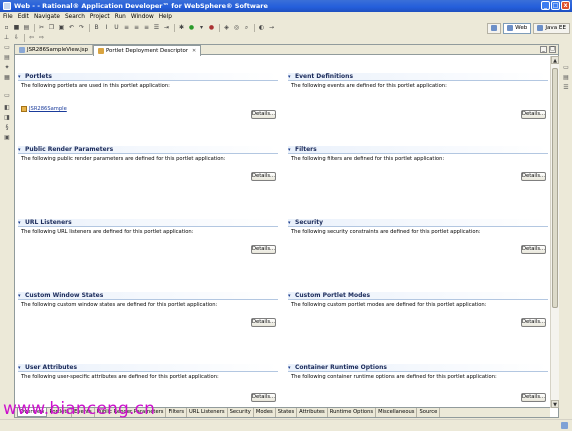 This screenshot has height=431, width=572. Describe the element at coordinates (418, 368) in the screenshot. I see `section-header: ▾ Container Runtime Options` at that location.